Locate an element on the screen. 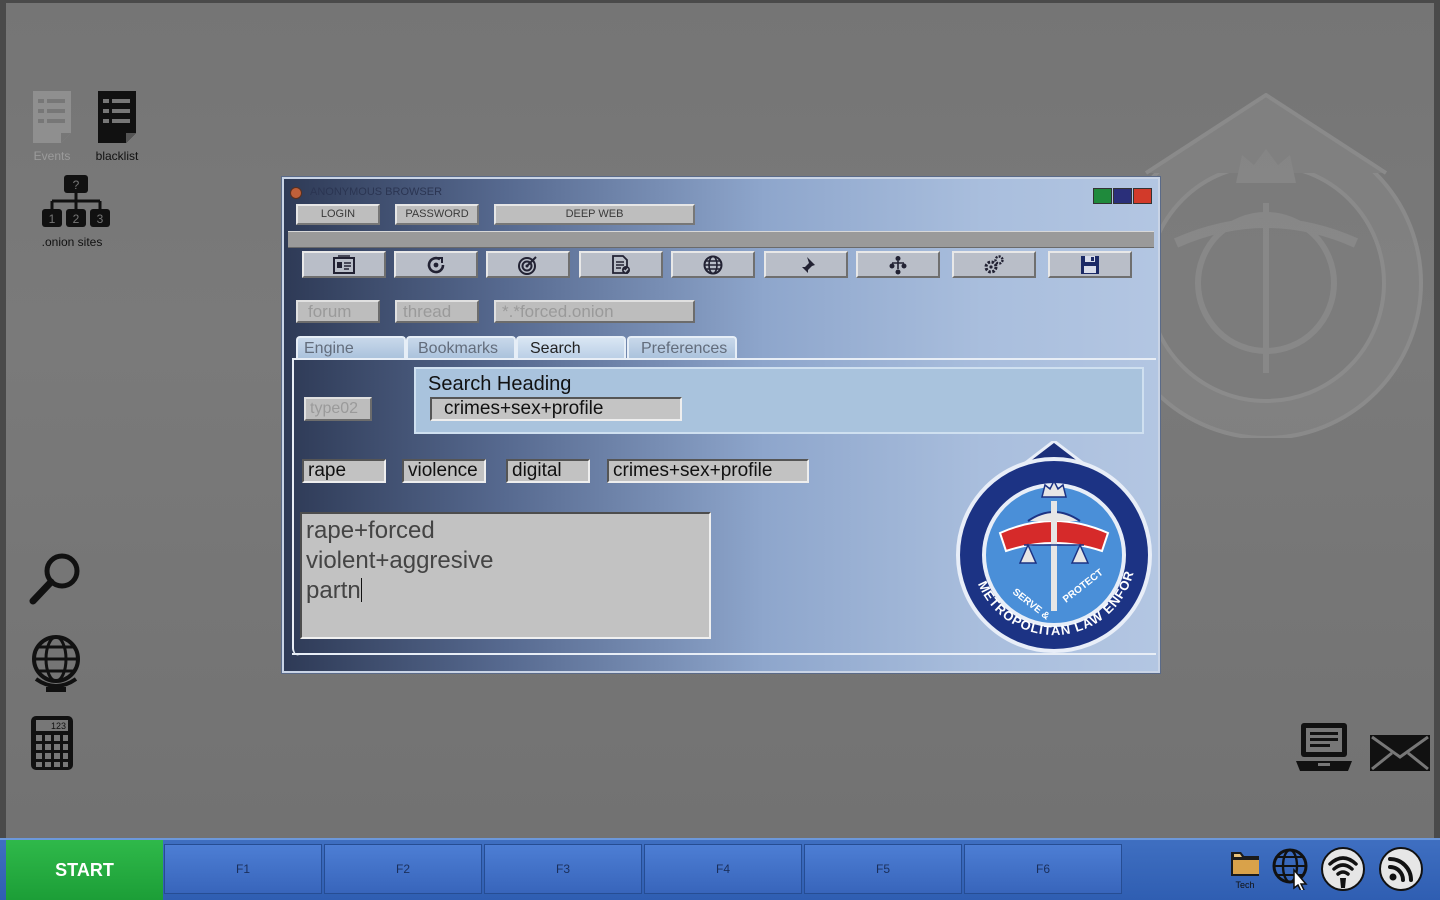 The width and height of the screenshot is (1440, 900). desktop-icon-events: Events is located at coordinates (52, 126).